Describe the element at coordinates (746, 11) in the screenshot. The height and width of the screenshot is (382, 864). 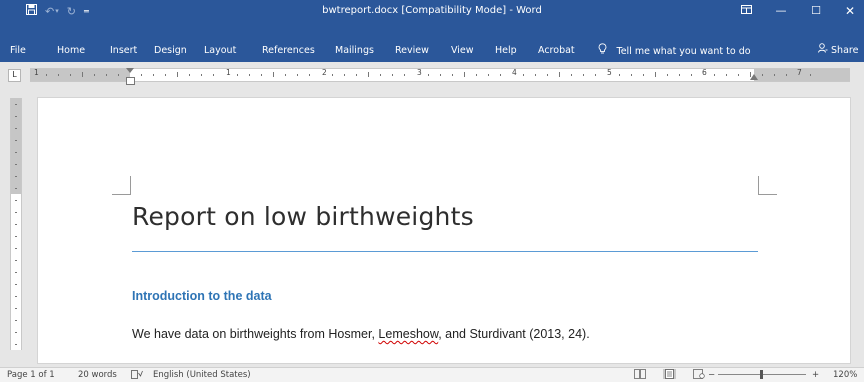
I see `ribbon-display-options-icon` at that location.